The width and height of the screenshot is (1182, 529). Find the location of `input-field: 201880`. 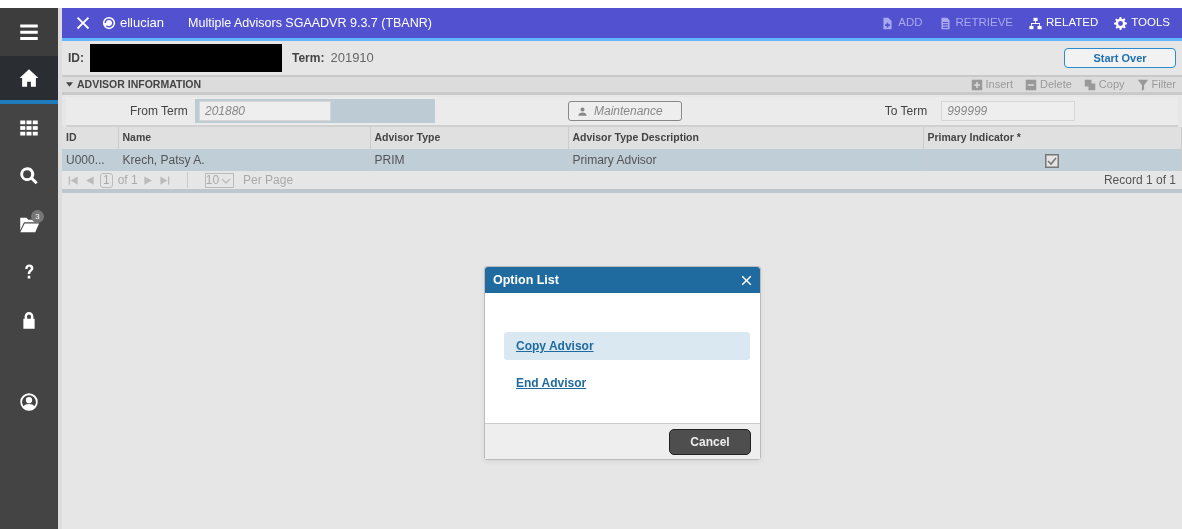

input-field: 201880 is located at coordinates (265, 111).